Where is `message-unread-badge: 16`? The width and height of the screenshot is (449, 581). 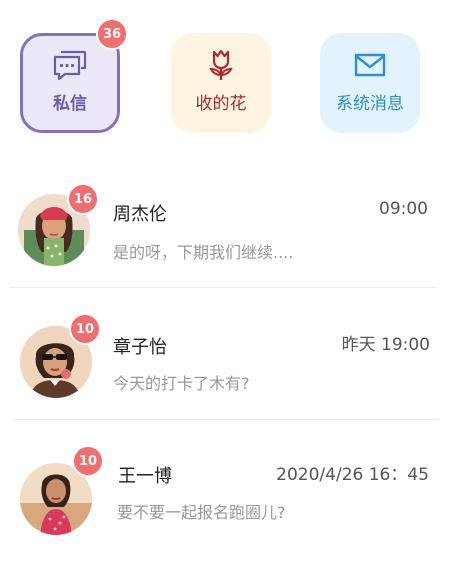
message-unread-badge: 16 is located at coordinates (83, 199).